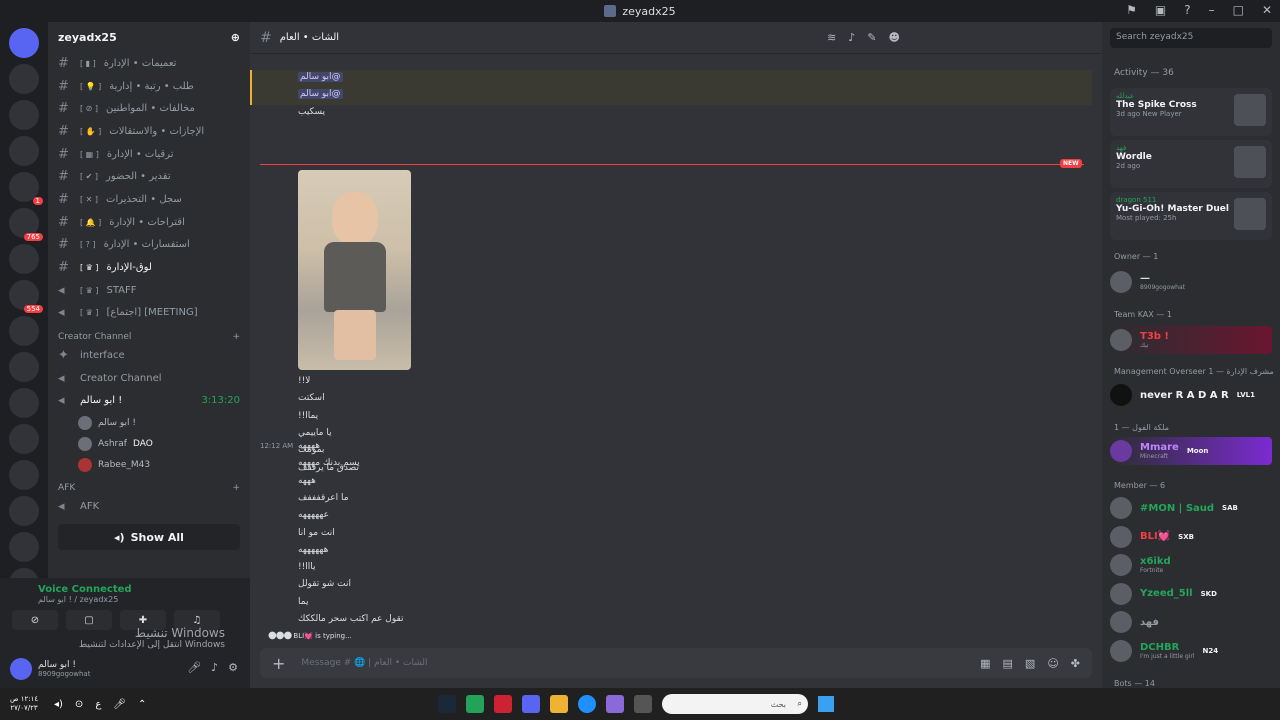 This screenshot has width=1280, height=720. Describe the element at coordinates (1191, 537) in the screenshot. I see `member-row: BLI💓 SXB` at that location.